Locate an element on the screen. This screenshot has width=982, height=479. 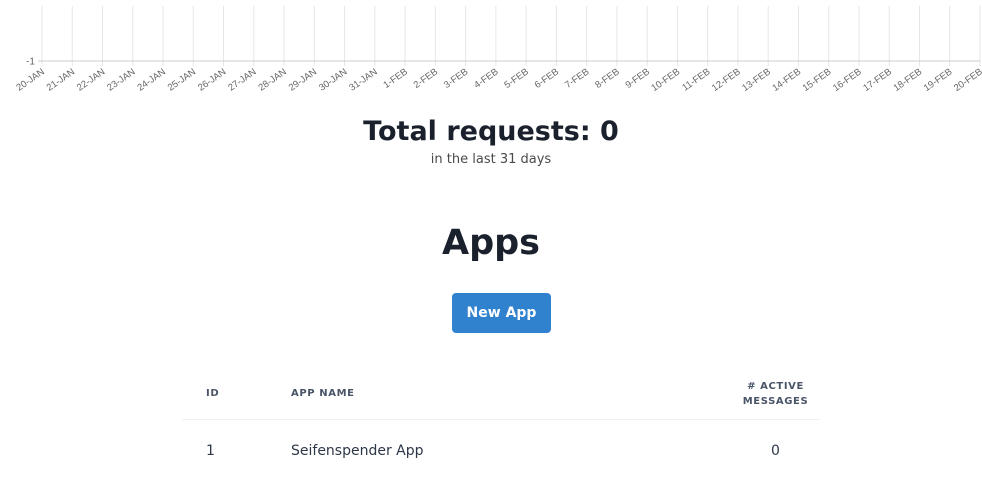
app-active-messages-cell: 0 is located at coordinates (775, 450).